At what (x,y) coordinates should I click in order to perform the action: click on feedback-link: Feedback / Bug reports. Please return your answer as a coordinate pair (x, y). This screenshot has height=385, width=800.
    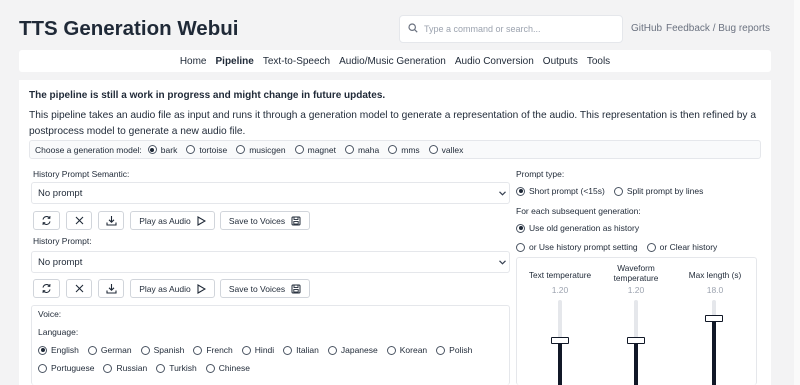
    Looking at the image, I should click on (718, 28).